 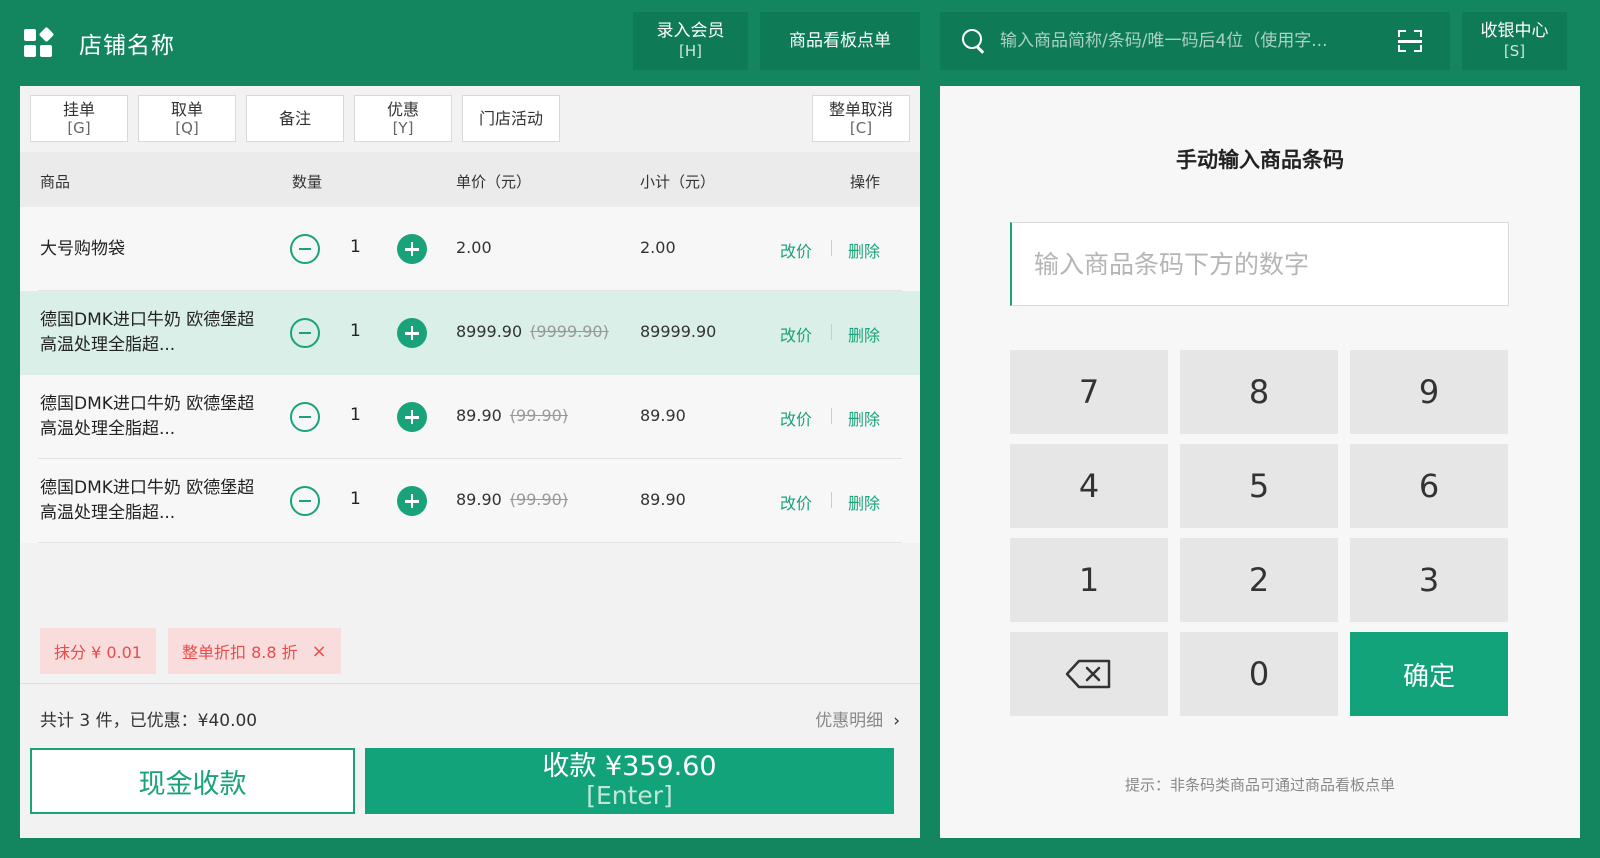 What do you see at coordinates (1259, 486) in the screenshot?
I see `keypad-key-5: 5` at bounding box center [1259, 486].